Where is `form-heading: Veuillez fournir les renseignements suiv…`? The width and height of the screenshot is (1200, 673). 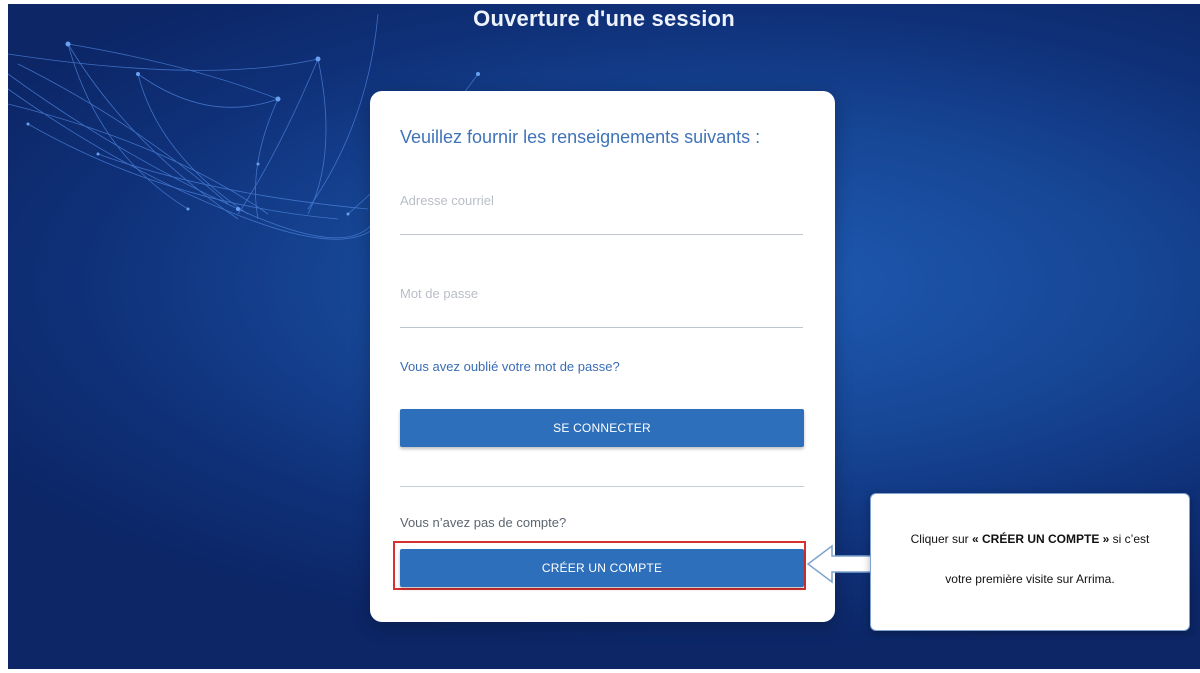 form-heading: Veuillez fournir les renseignements suiv… is located at coordinates (580, 137).